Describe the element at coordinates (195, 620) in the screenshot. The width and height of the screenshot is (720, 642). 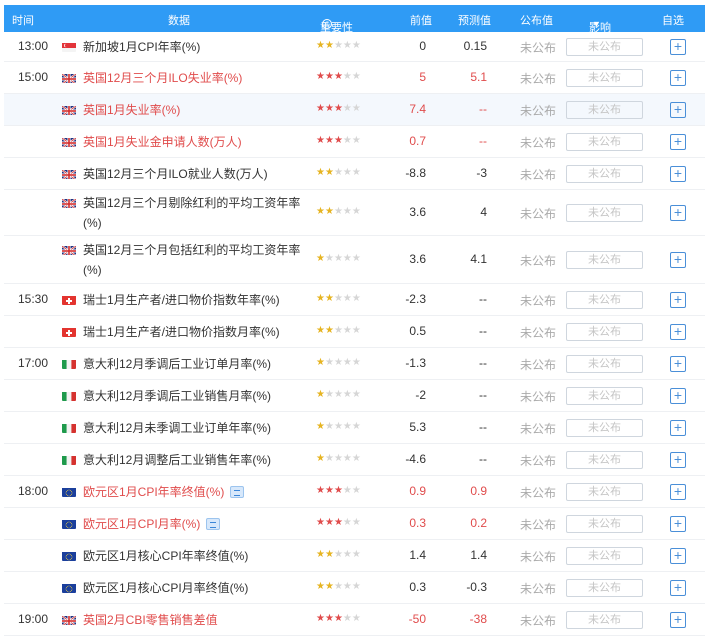
I see `event-name: 英国2月CBI零售销售差值` at that location.